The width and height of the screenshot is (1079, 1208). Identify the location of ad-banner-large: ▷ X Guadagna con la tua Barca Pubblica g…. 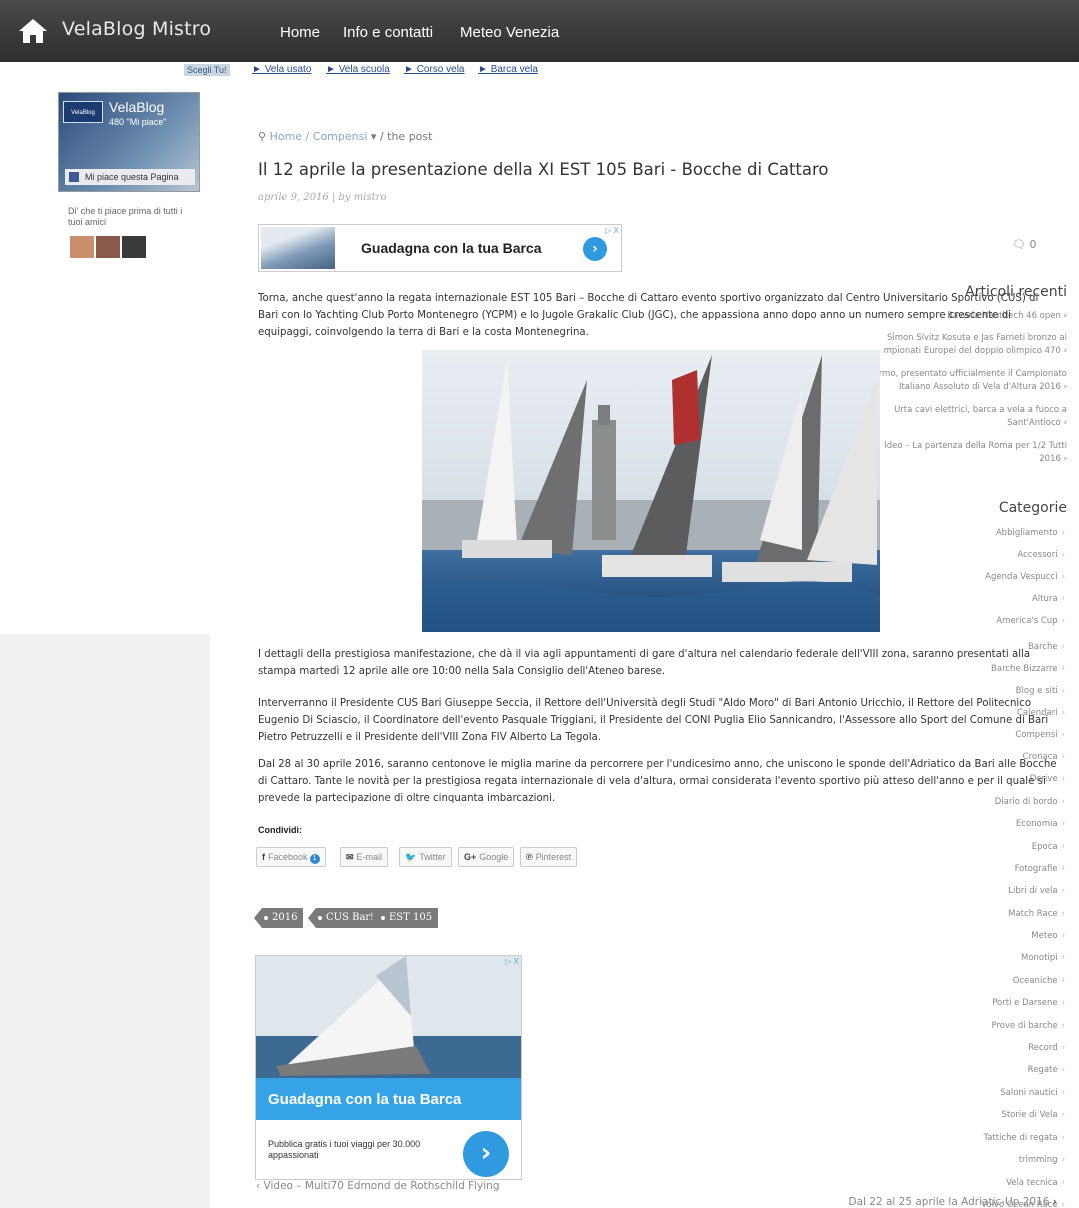
(388, 1067).